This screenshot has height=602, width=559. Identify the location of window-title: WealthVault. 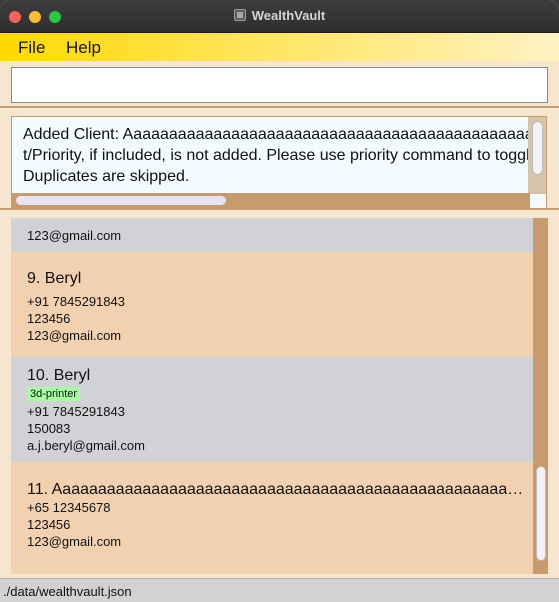
(288, 15).